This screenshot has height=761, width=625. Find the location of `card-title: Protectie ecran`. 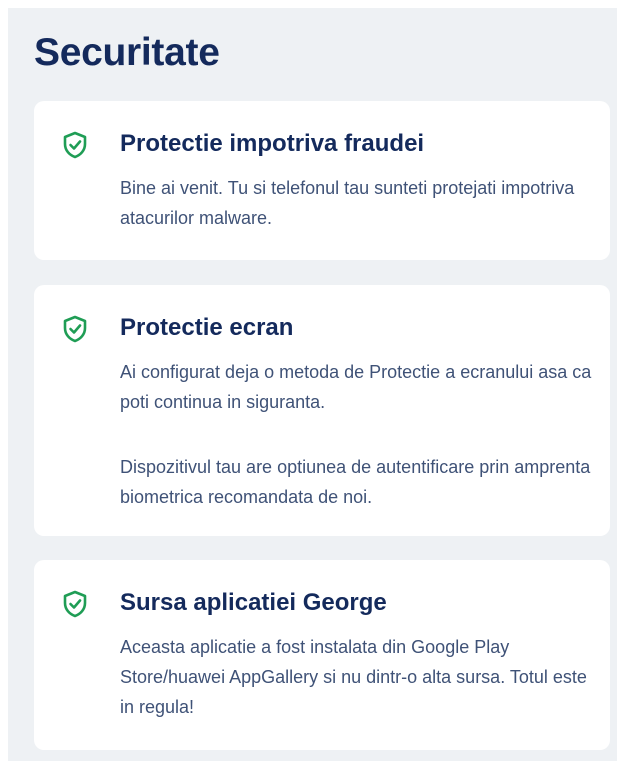

card-title: Protectie ecran is located at coordinates (207, 327).